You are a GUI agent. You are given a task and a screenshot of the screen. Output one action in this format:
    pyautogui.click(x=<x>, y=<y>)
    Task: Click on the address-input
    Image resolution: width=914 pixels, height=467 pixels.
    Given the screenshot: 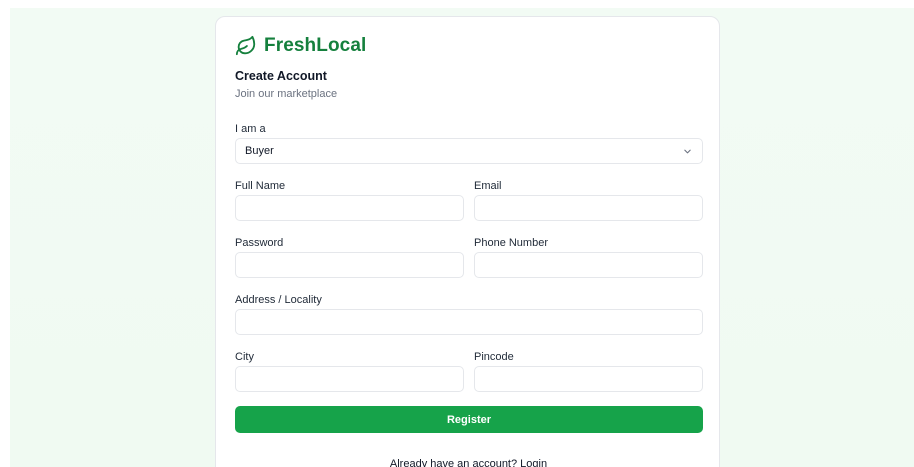 What is the action you would take?
    pyautogui.click(x=469, y=322)
    